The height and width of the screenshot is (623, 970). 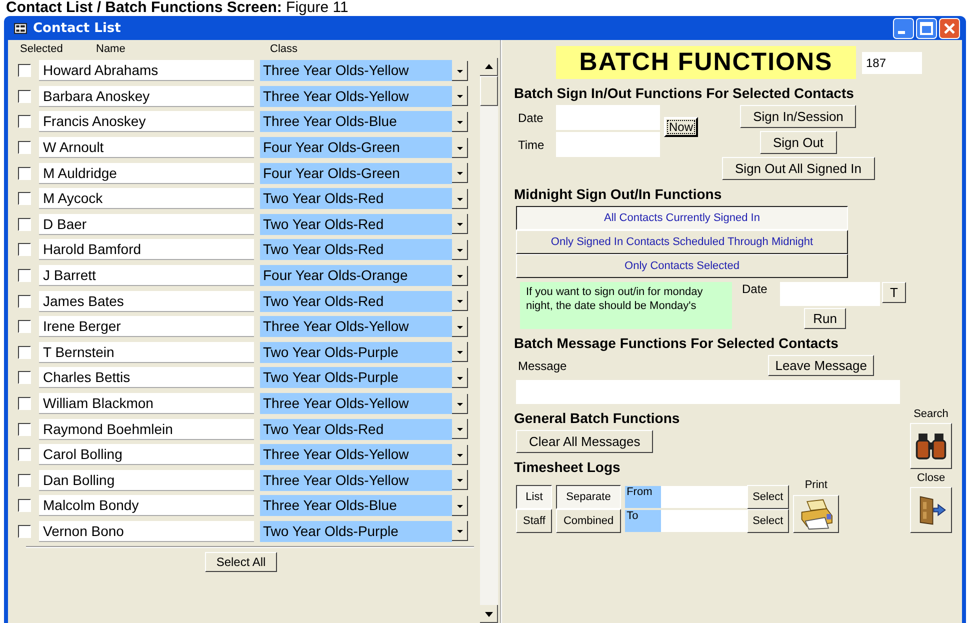 What do you see at coordinates (931, 446) in the screenshot?
I see `search-button` at bounding box center [931, 446].